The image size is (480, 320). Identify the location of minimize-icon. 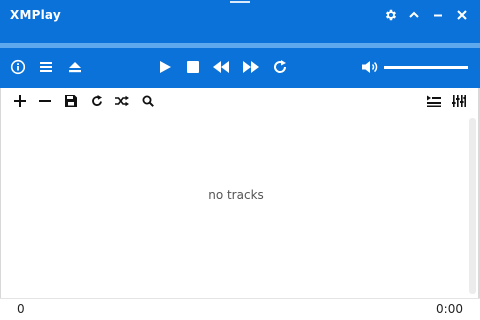
(438, 15).